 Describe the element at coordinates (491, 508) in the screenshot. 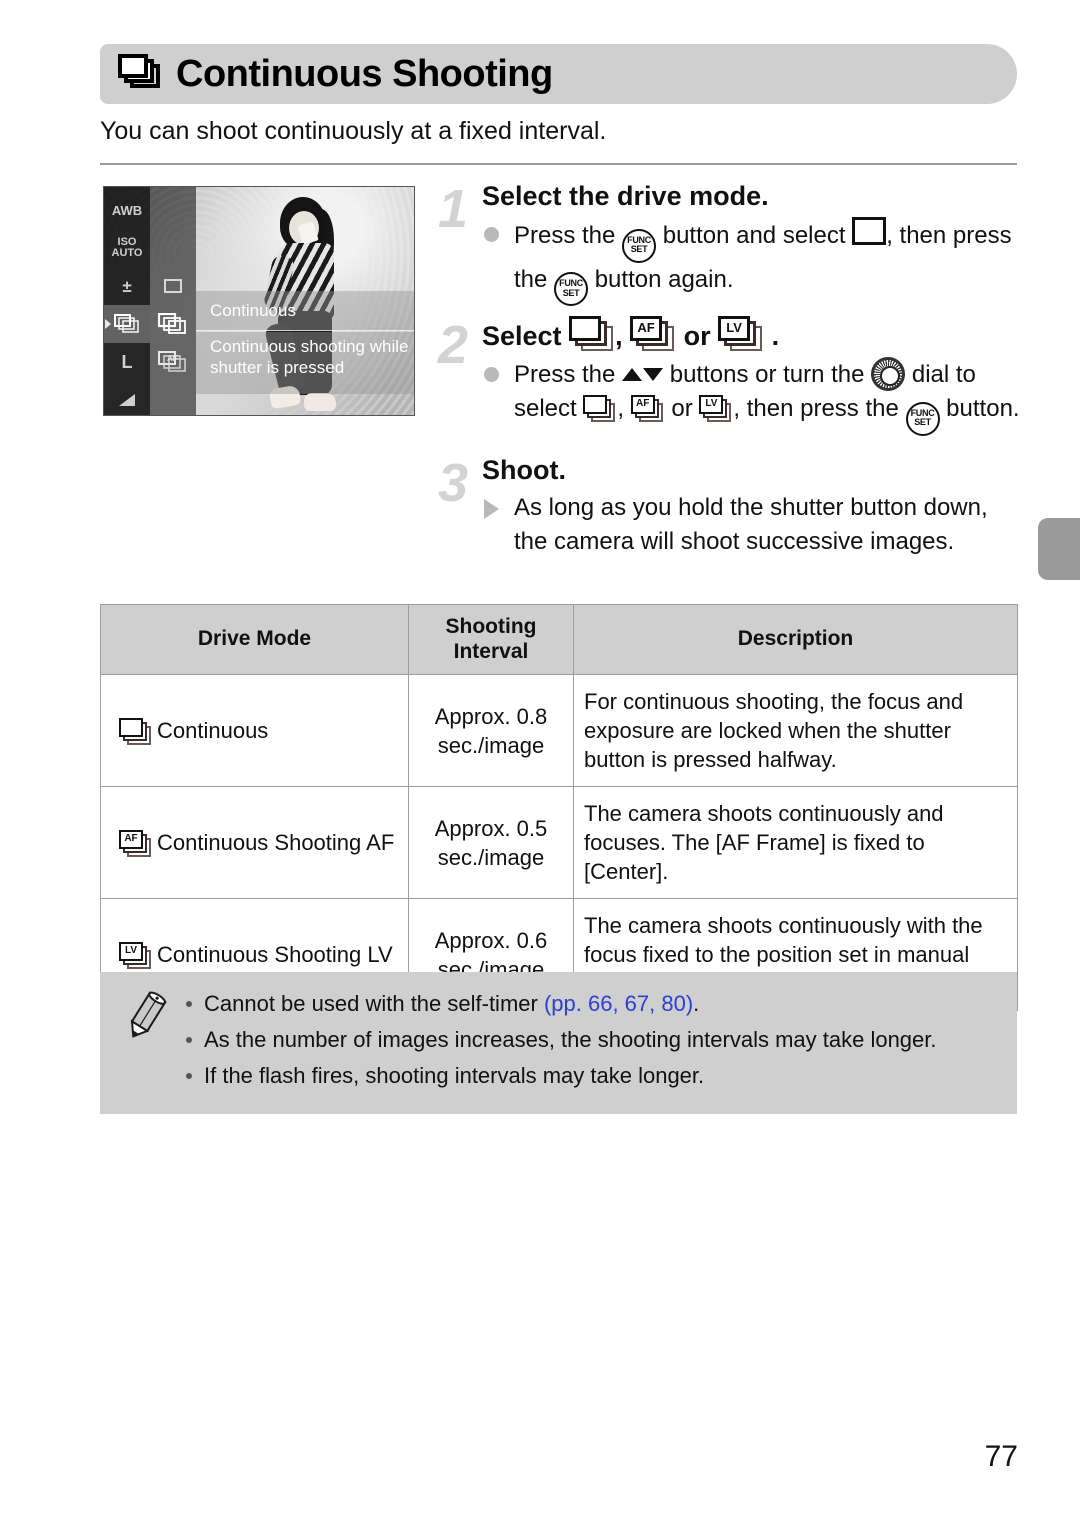

I see `bullet-triangle-icon` at that location.